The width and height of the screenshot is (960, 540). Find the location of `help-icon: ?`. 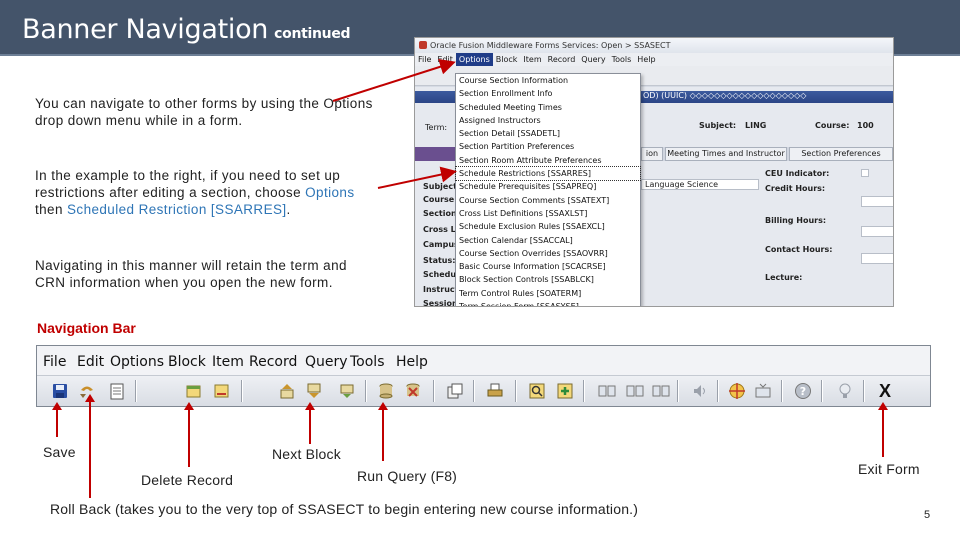

help-icon: ? is located at coordinates (803, 391).